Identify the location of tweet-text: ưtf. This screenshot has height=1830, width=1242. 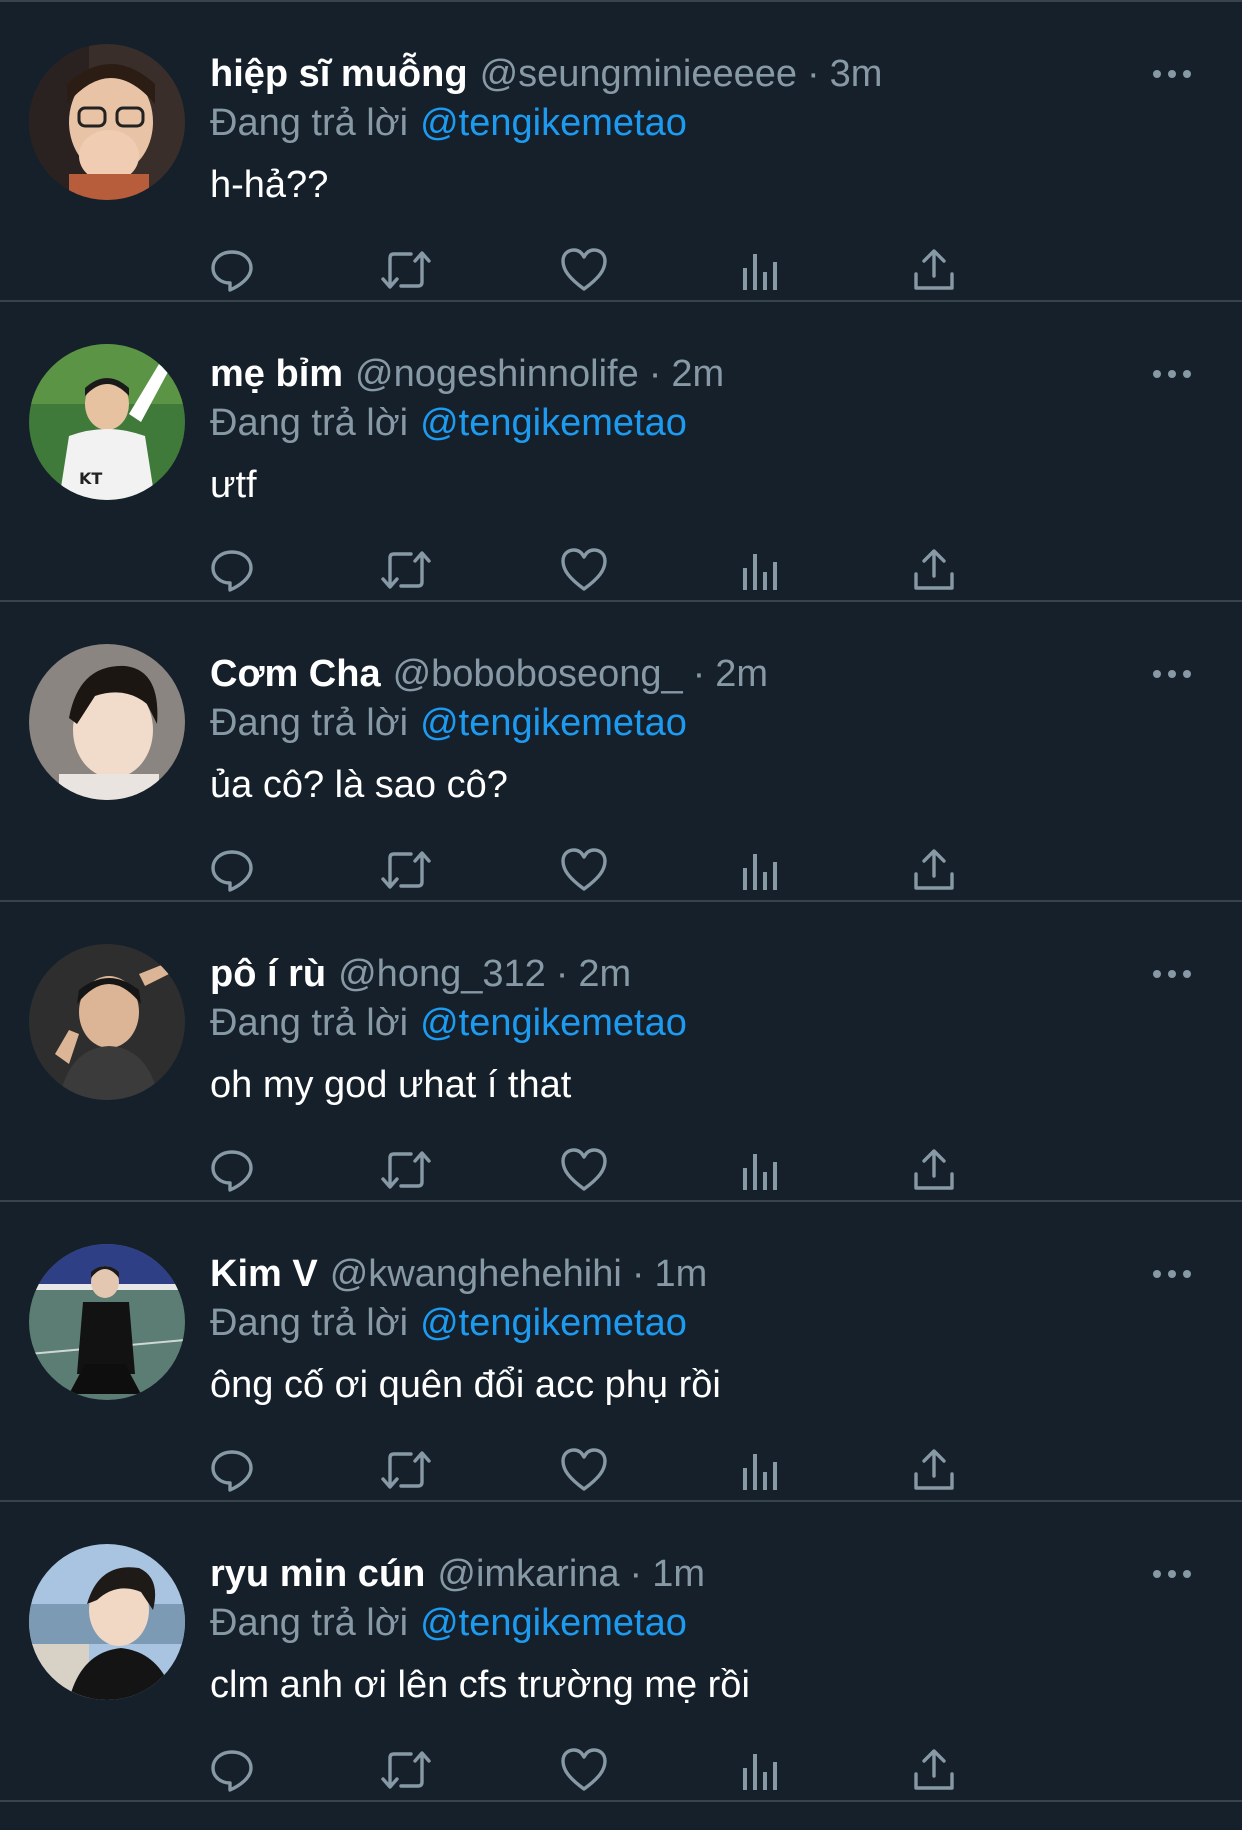
(233, 485).